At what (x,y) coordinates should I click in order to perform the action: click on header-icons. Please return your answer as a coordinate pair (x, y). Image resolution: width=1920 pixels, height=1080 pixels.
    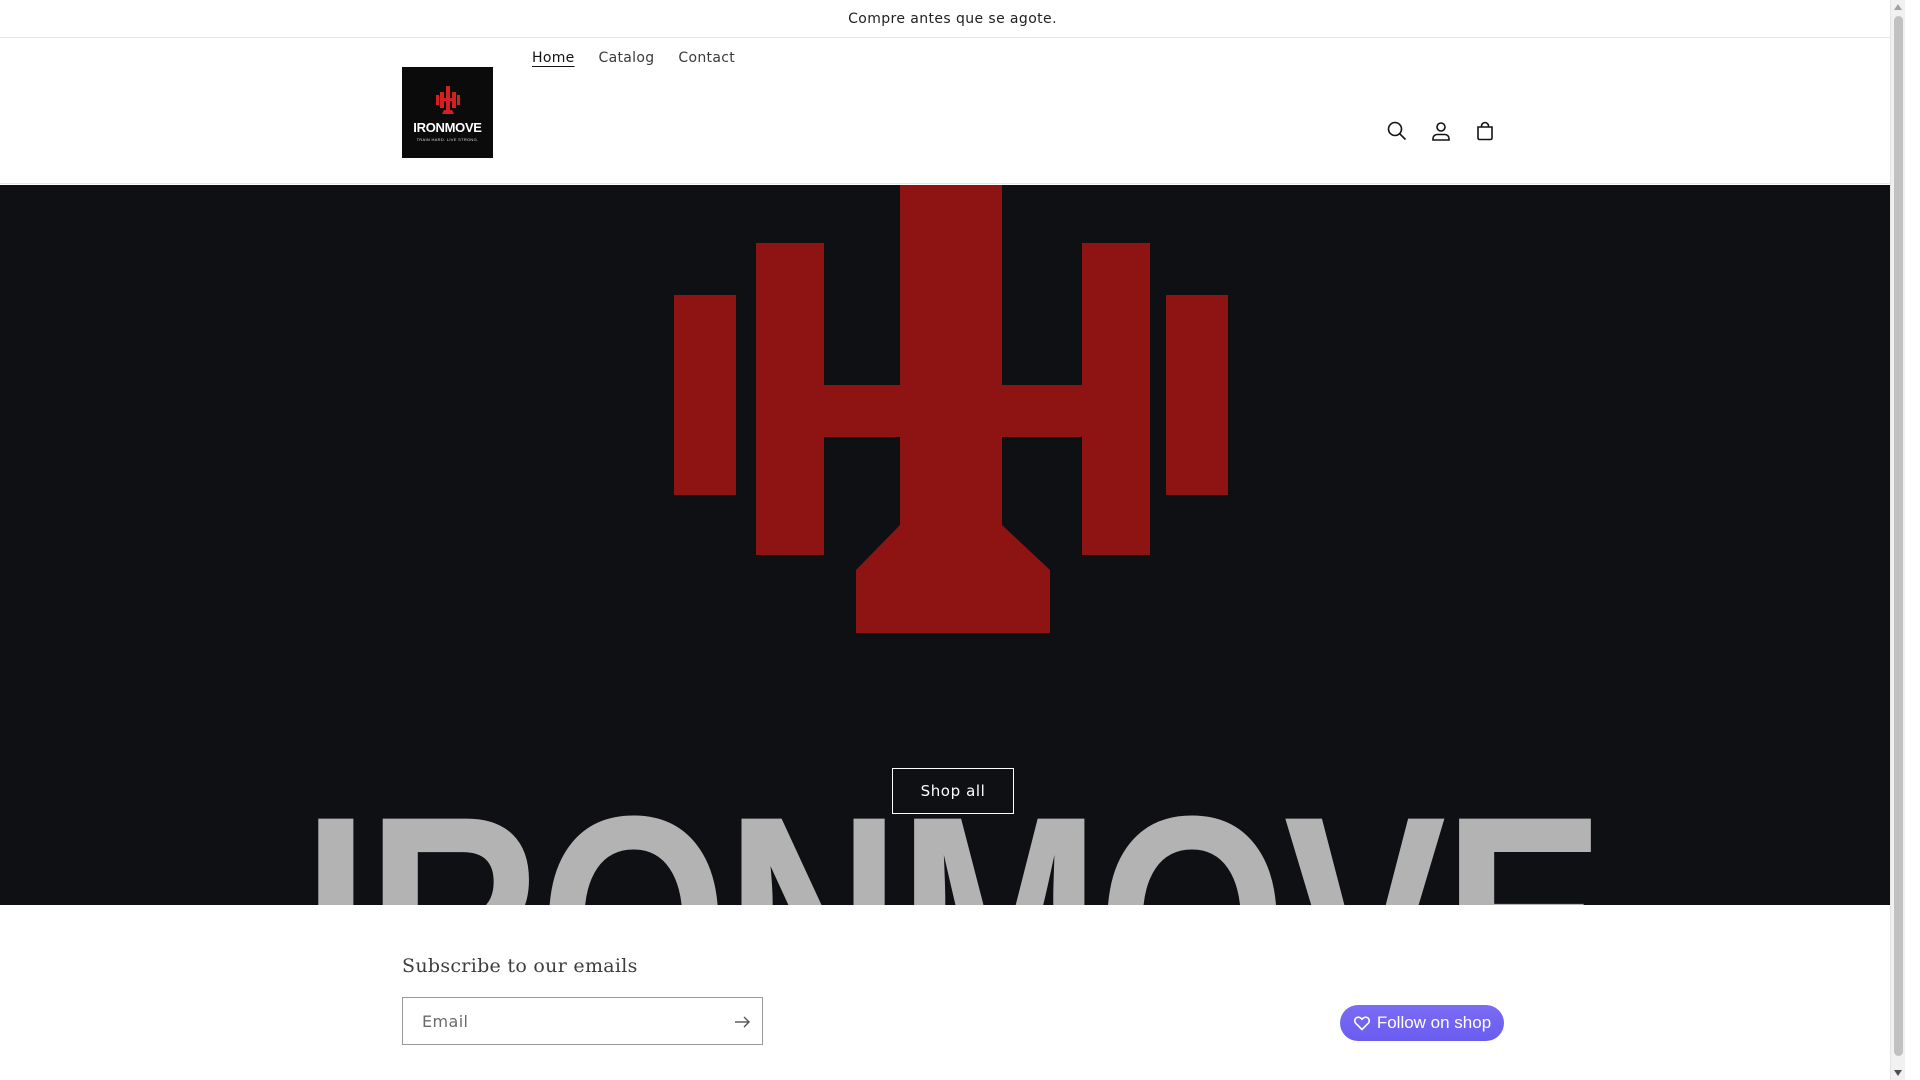
    Looking at the image, I should click on (1441, 137).